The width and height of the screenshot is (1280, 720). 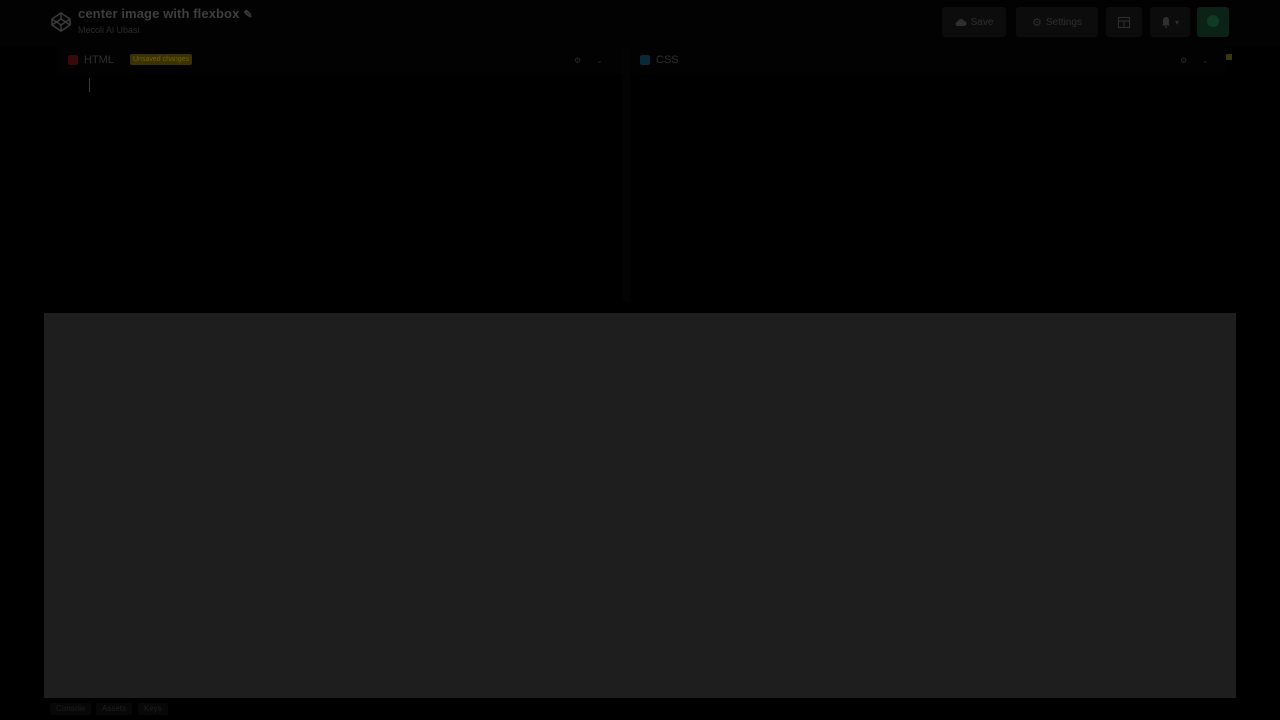 What do you see at coordinates (928, 60) in the screenshot?
I see `css-editor-header: CSS ⚙ ⌄` at bounding box center [928, 60].